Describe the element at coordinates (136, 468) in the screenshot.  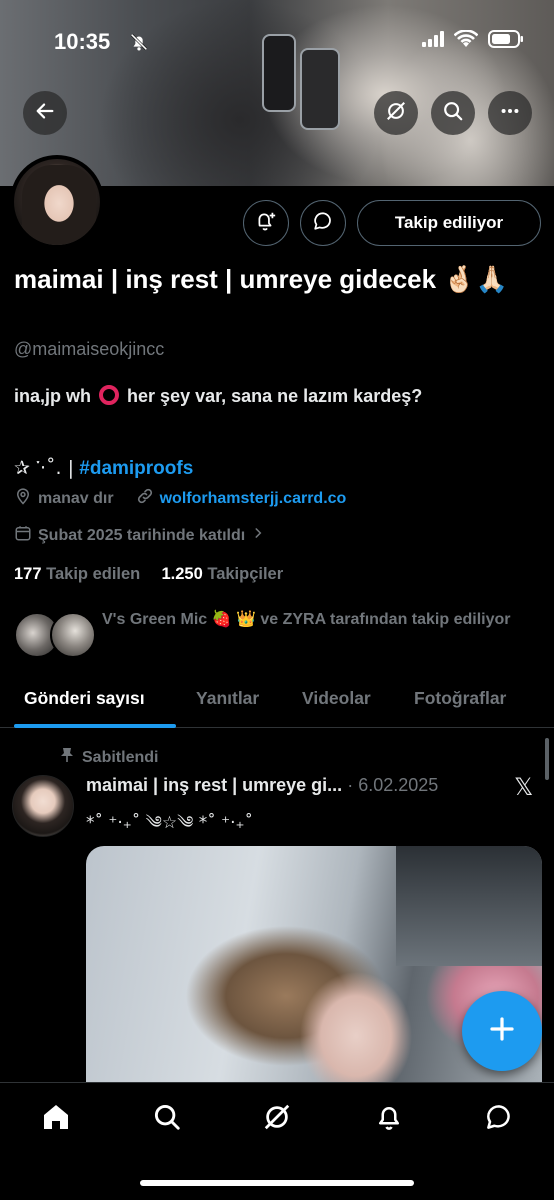
I see `hashtag-link: #damiproofs` at that location.